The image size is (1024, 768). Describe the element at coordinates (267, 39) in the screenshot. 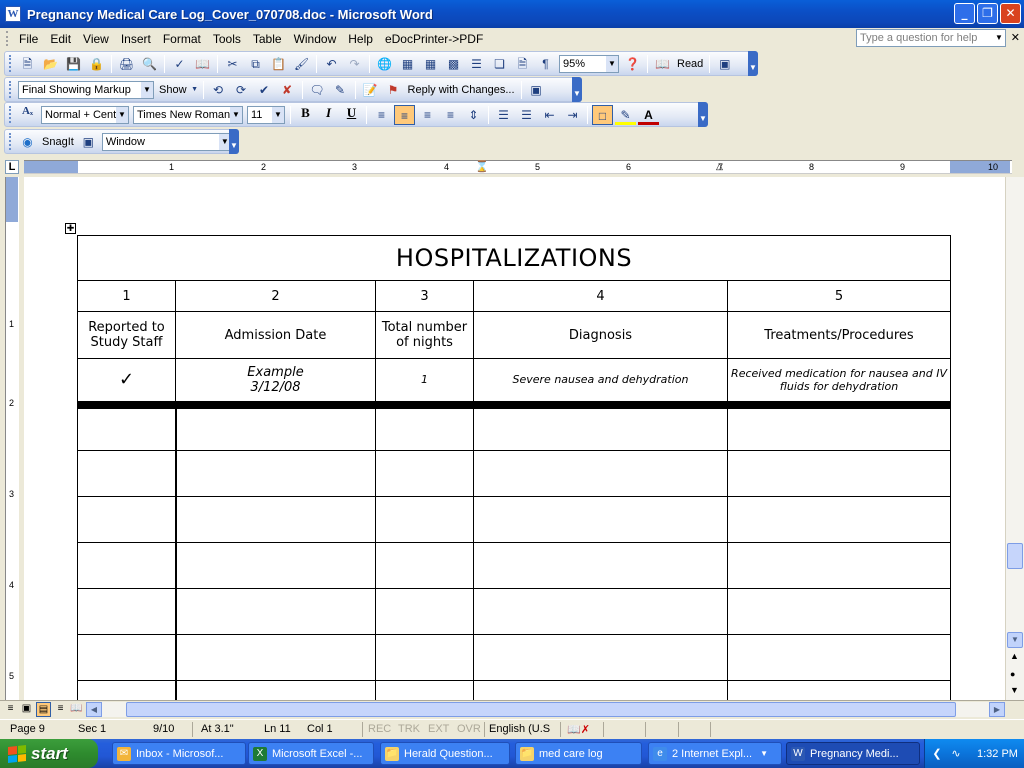

I see `menu-table: Table` at that location.